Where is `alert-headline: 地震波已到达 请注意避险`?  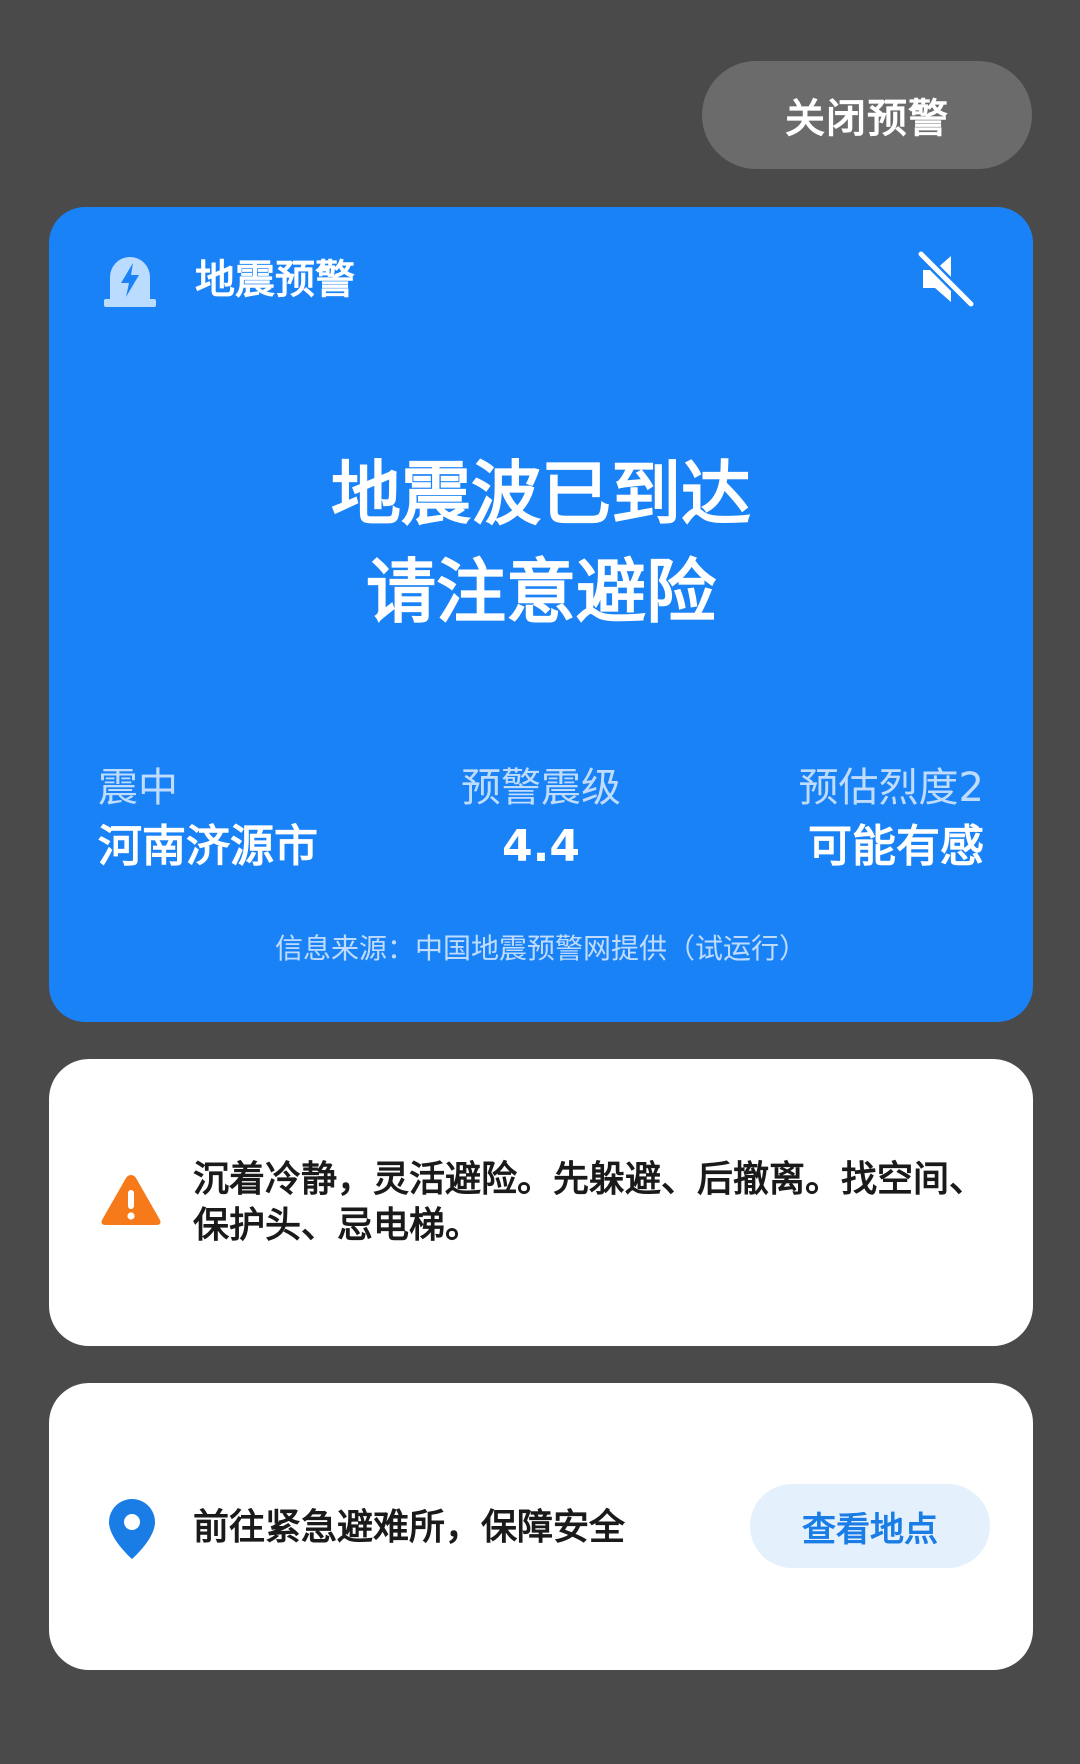
alert-headline: 地震波已到达 请注意避险 is located at coordinates (541, 543).